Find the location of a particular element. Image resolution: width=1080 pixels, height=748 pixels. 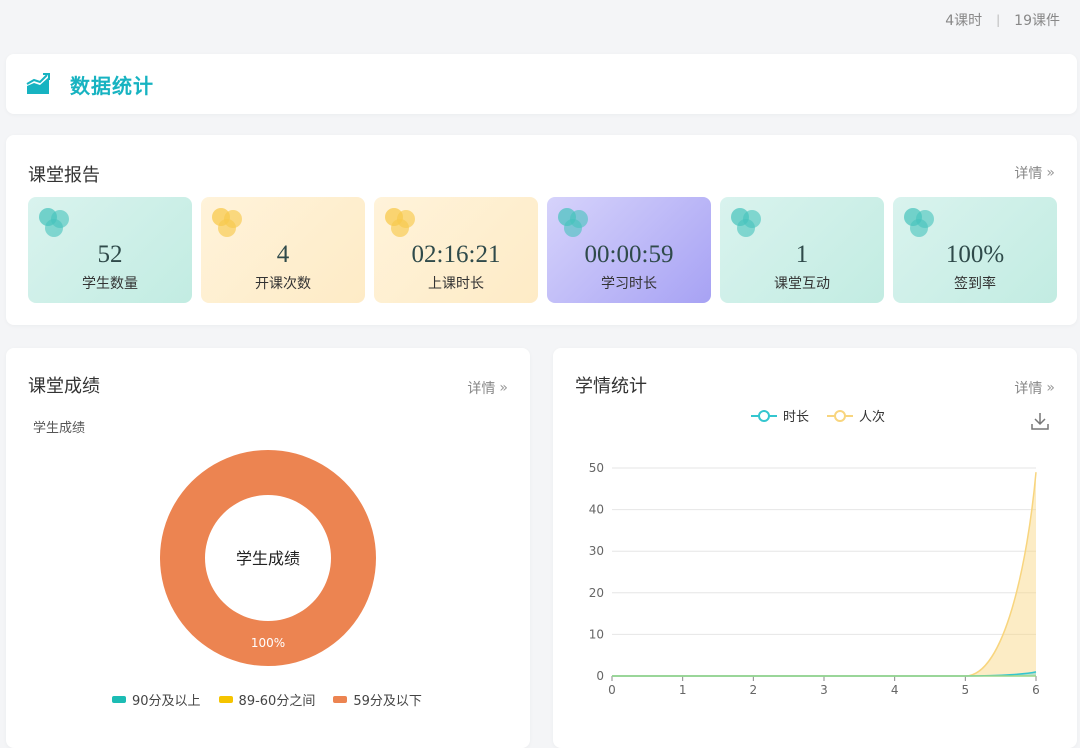

stat-card-sessions: 4 开课次数 is located at coordinates (283, 250).